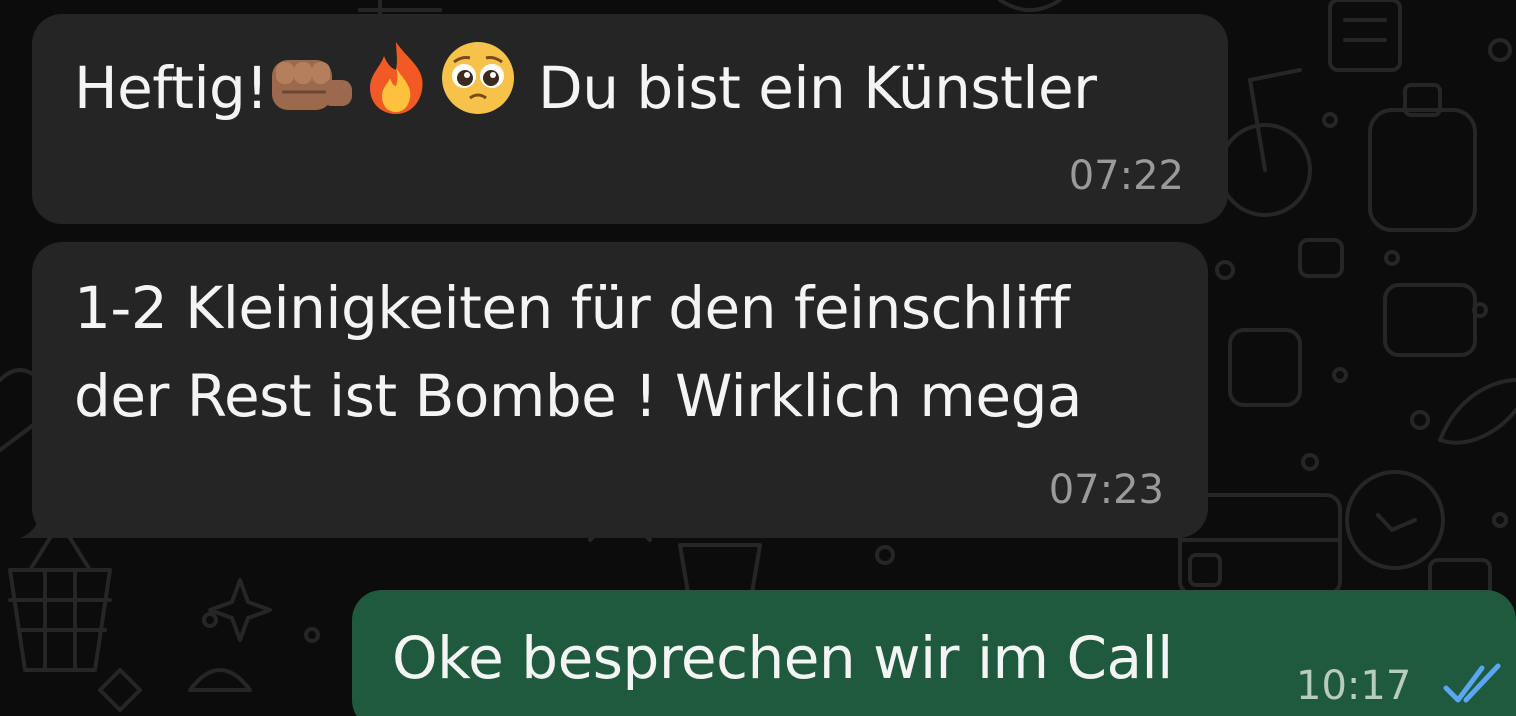  What do you see at coordinates (396, 90) in the screenshot?
I see `fire-icon` at bounding box center [396, 90].